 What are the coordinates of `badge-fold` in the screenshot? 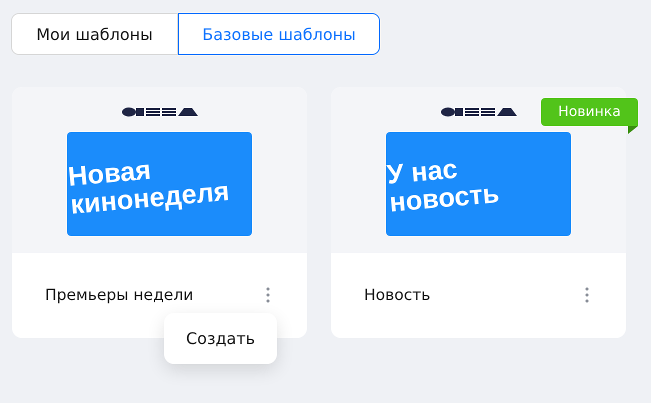 It's located at (633, 130).